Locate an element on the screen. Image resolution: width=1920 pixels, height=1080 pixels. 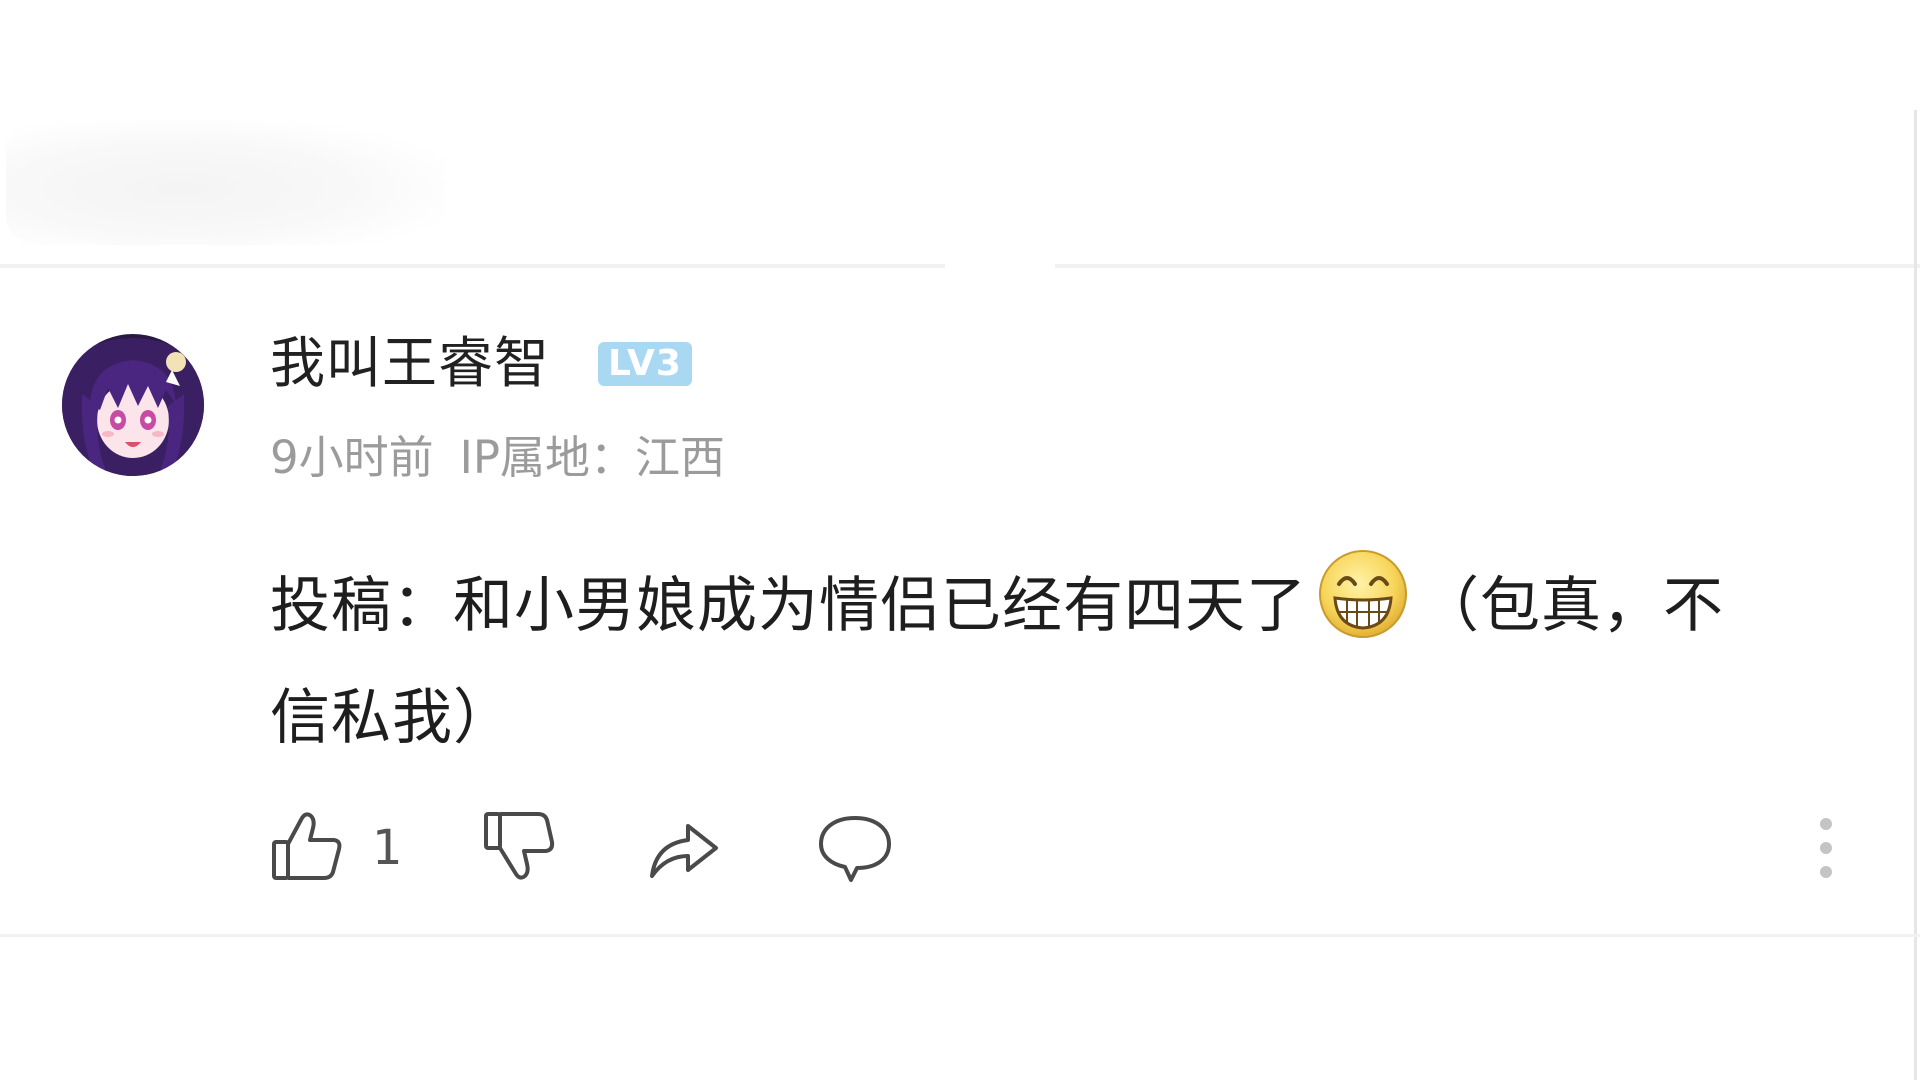
ip-location: IP属地：江西 is located at coordinates (592, 457).